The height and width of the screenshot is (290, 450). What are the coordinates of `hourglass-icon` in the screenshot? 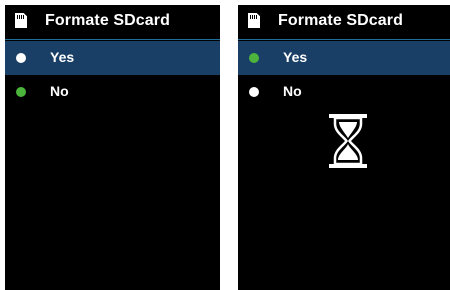 It's located at (348, 141).